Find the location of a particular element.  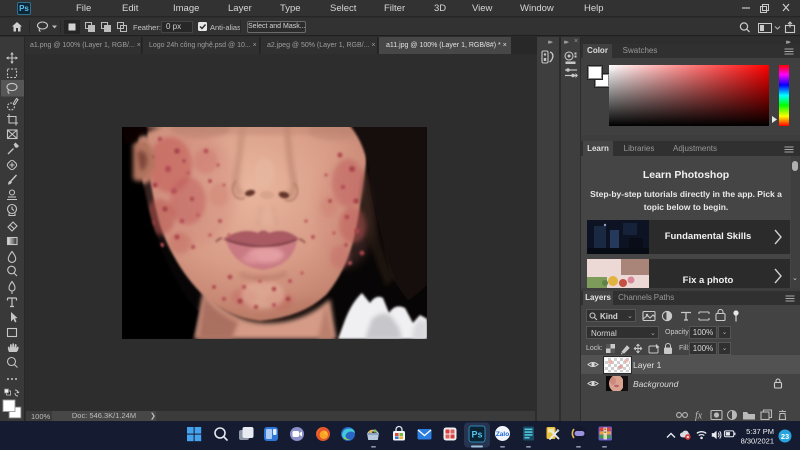

svg-text: 23 is located at coordinates (785, 436).